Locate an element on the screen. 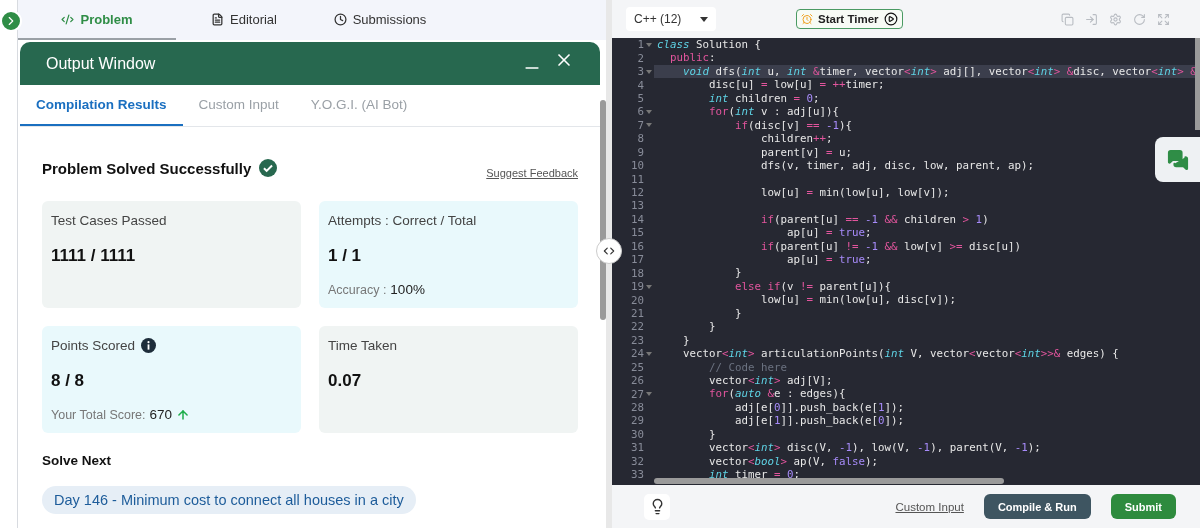 The image size is (1200, 528). code-line: low[u] = min(low[u], disc[v]); is located at coordinates (858, 300).